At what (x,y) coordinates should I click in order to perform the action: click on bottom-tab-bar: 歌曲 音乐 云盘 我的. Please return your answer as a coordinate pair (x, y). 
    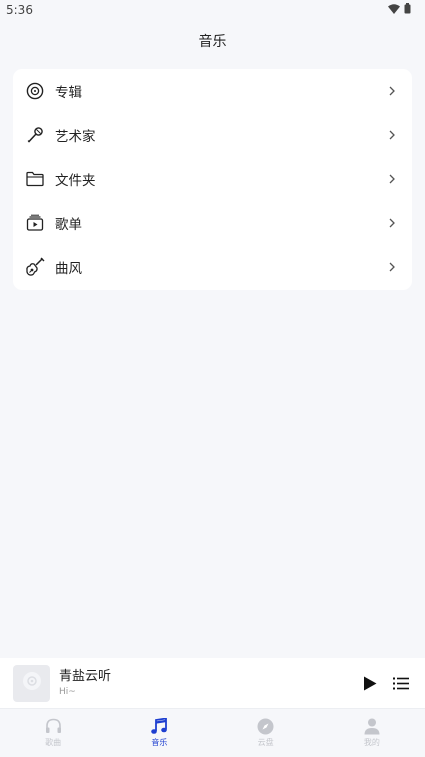
    Looking at the image, I should click on (212, 732).